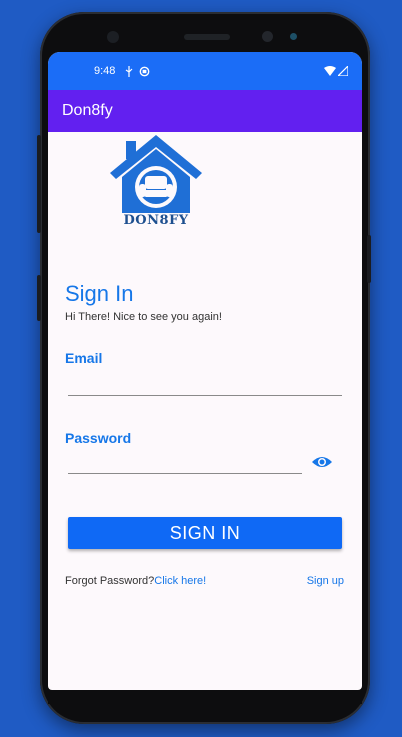 The width and height of the screenshot is (402, 737). I want to click on bottom-bezel, so click(205, 697).